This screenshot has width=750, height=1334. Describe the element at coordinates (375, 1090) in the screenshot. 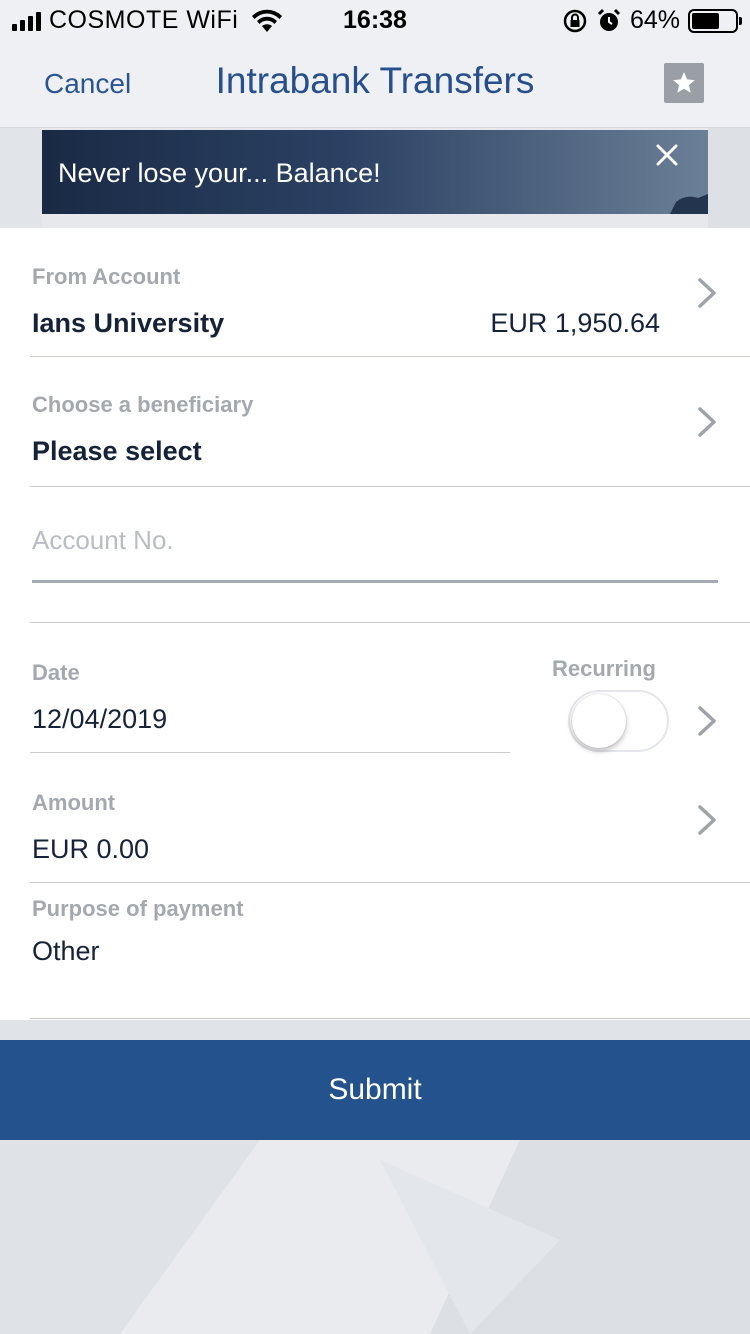

I see `submit-button: Submit` at that location.